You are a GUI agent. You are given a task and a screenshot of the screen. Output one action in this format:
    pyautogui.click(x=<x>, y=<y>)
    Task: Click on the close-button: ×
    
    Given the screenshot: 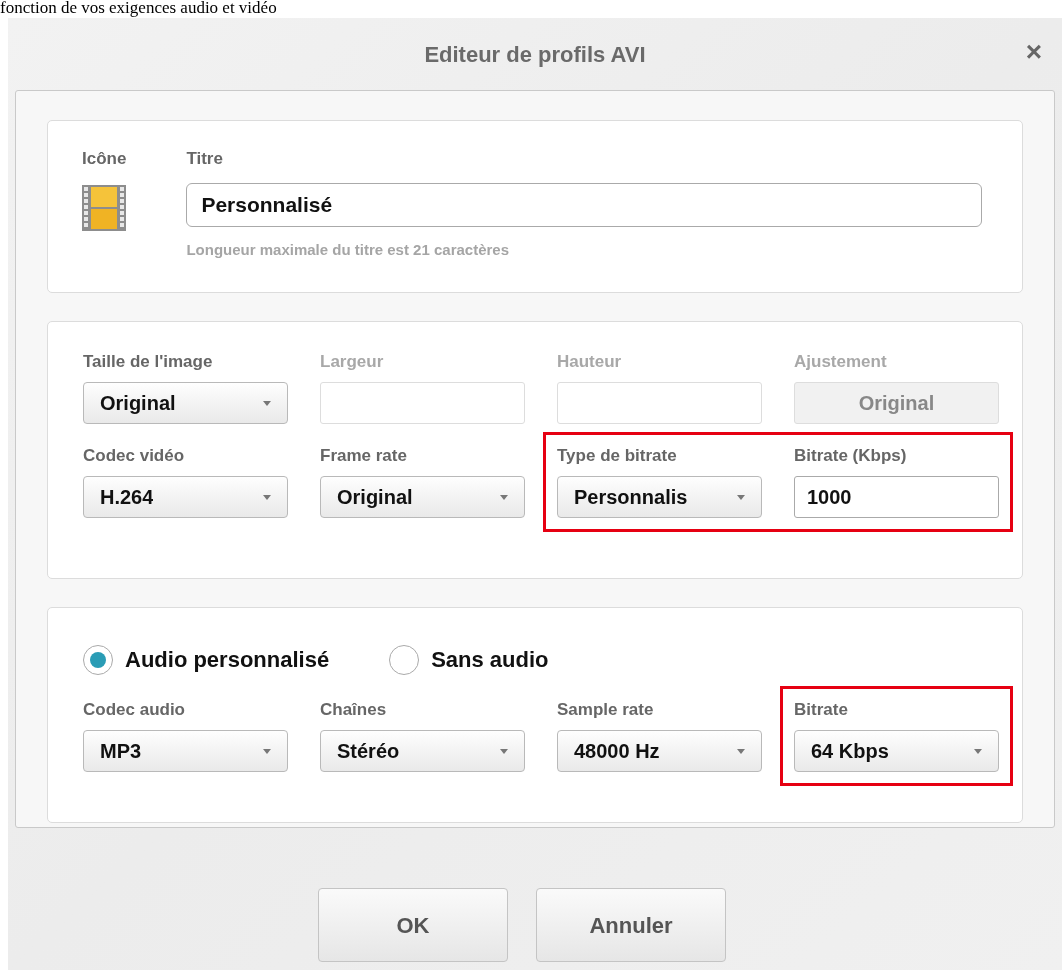 What is the action you would take?
    pyautogui.click(x=1033, y=52)
    